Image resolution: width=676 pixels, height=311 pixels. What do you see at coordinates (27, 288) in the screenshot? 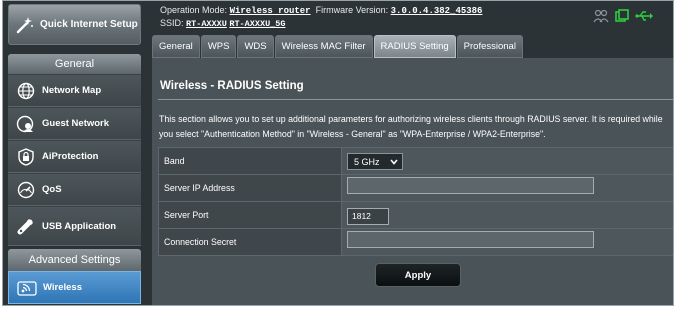
I see `wifi-icon` at bounding box center [27, 288].